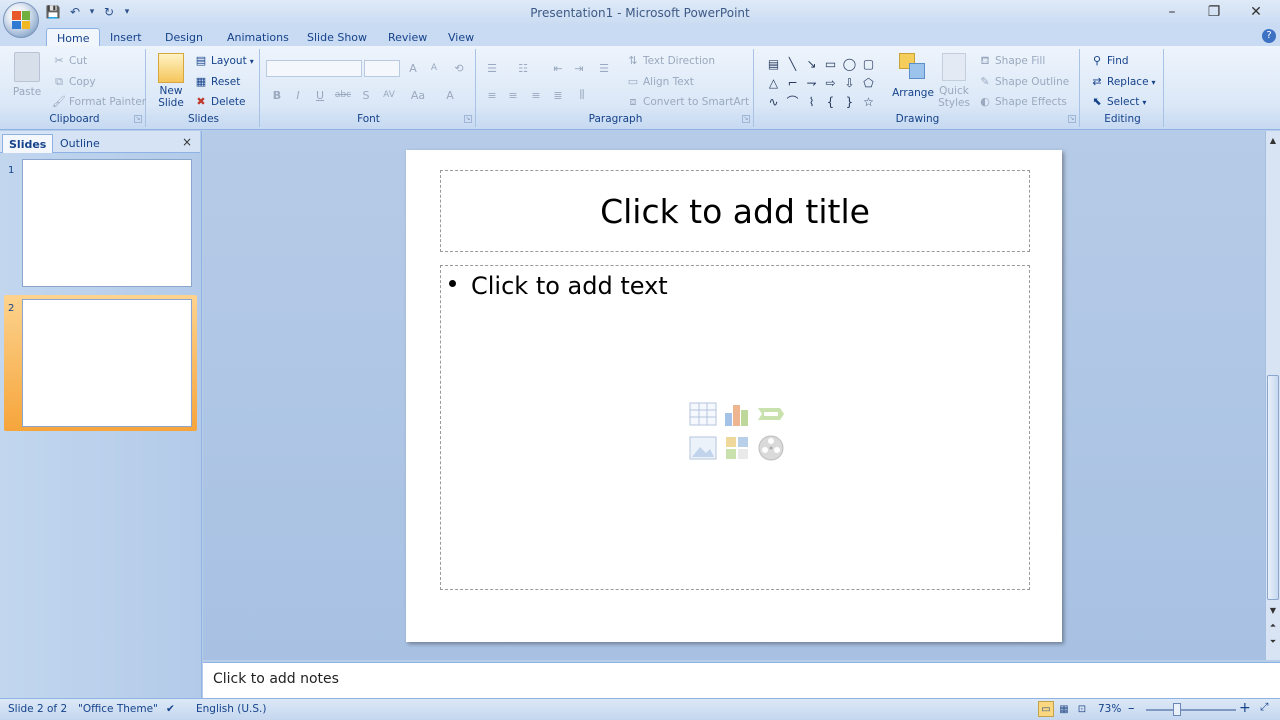 The height and width of the screenshot is (720, 1280). I want to click on spell-check-icon: ✔, so click(170, 709).